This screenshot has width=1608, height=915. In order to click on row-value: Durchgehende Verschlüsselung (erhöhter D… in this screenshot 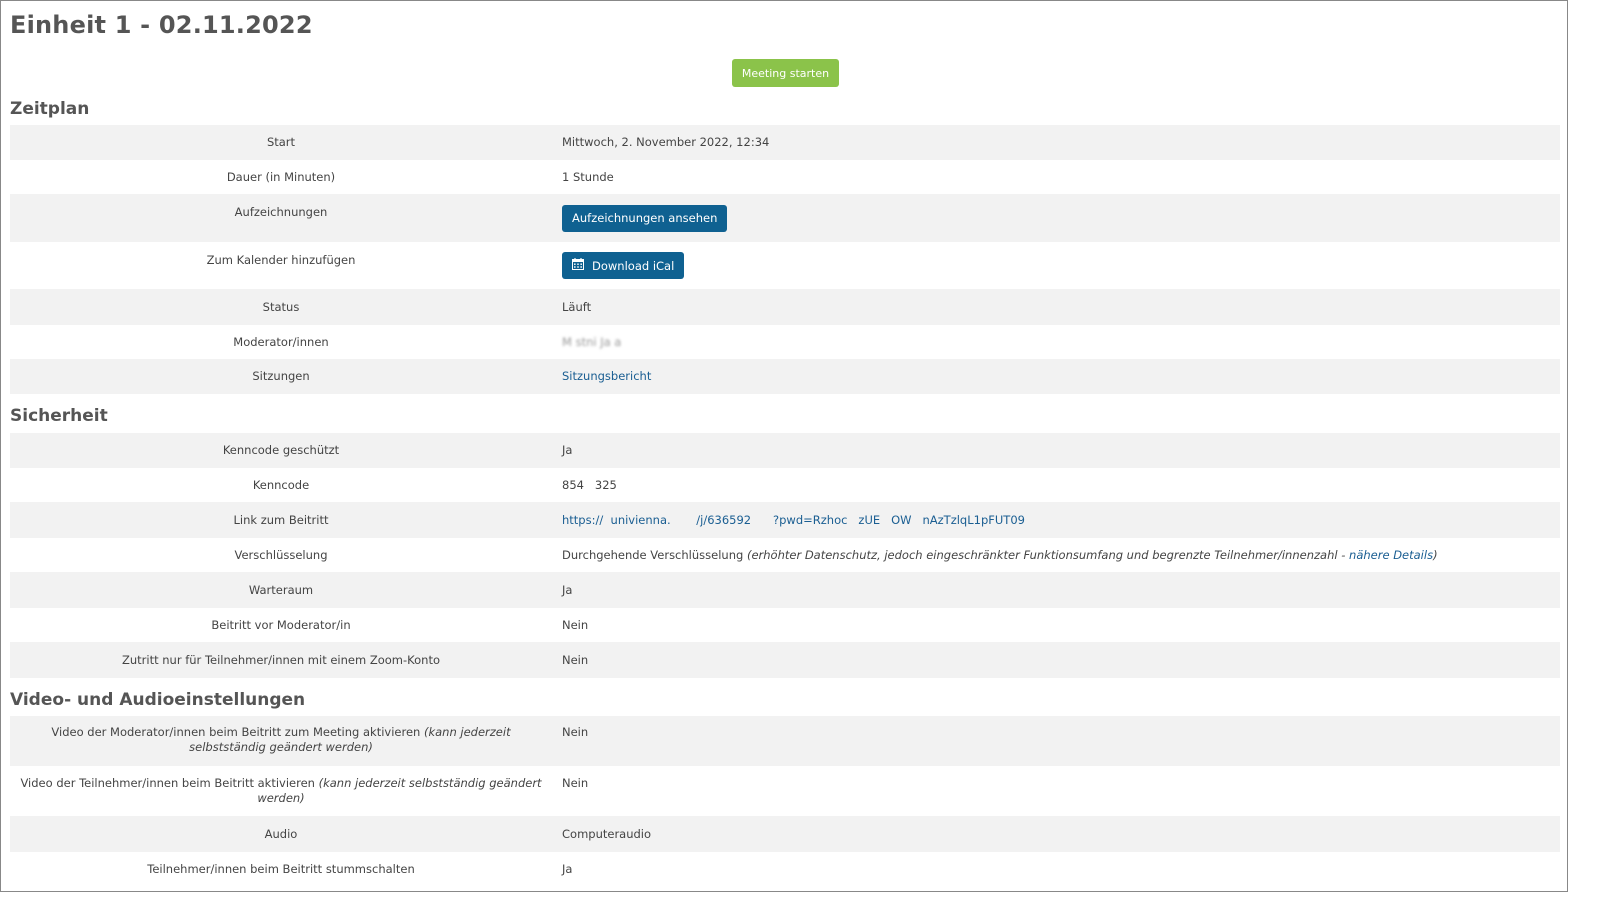, I will do `click(1056, 555)`.